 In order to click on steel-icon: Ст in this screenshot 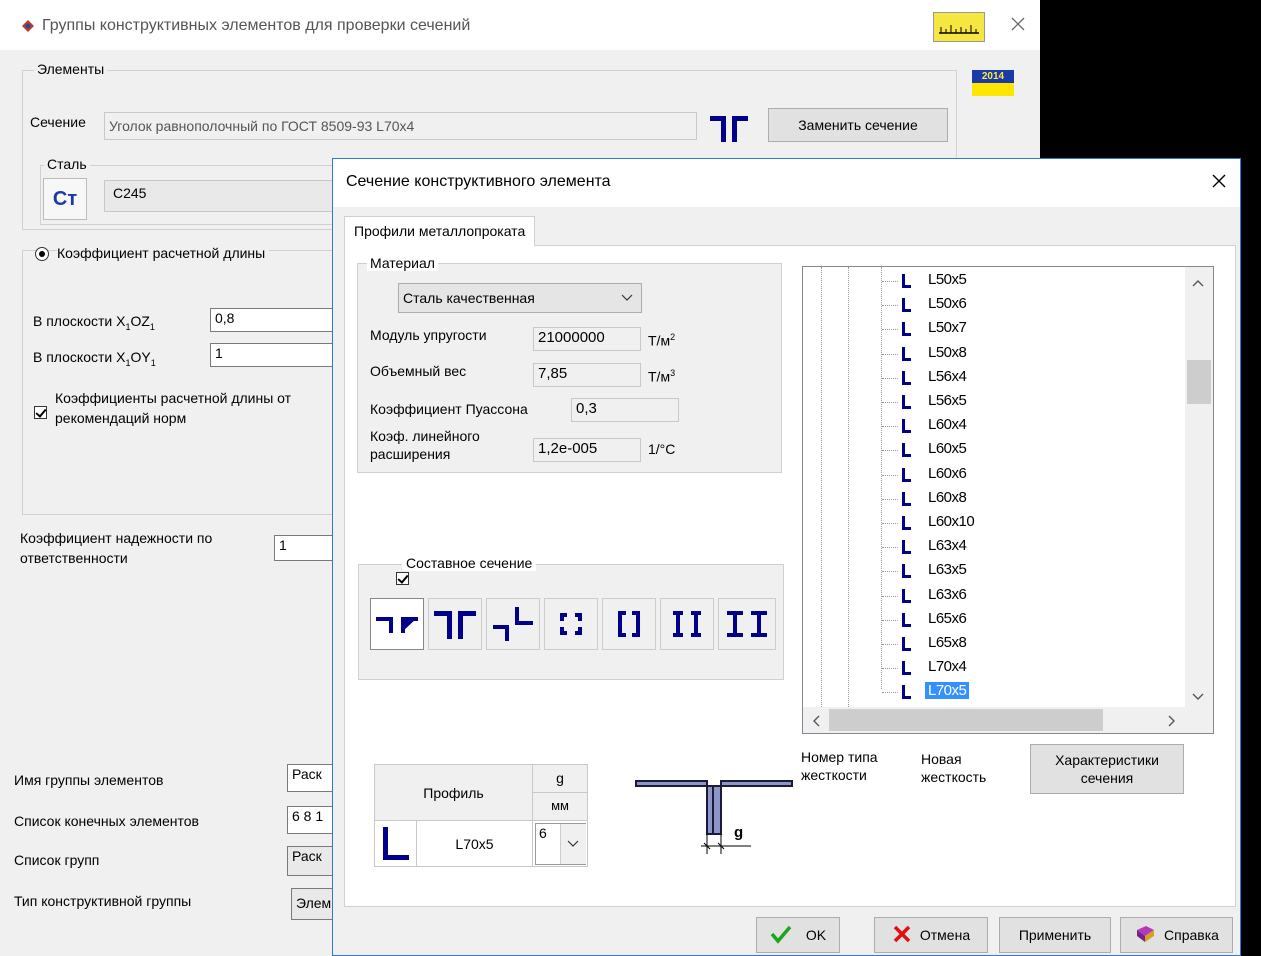, I will do `click(65, 199)`.